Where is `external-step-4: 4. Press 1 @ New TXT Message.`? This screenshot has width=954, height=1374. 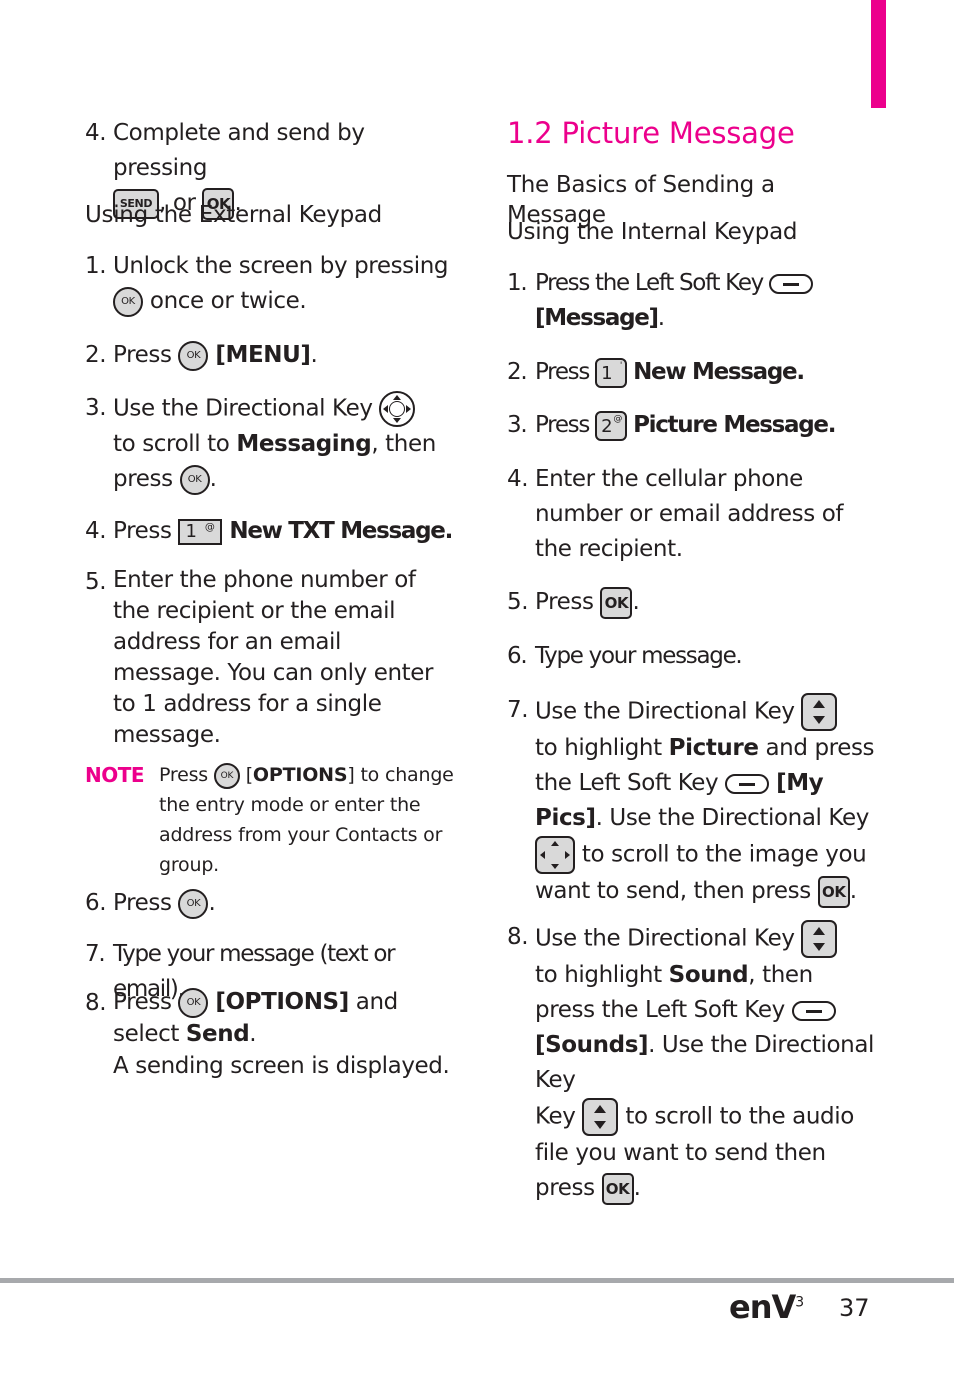 external-step-4: 4. Press 1 @ New TXT Message. is located at coordinates (269, 531).